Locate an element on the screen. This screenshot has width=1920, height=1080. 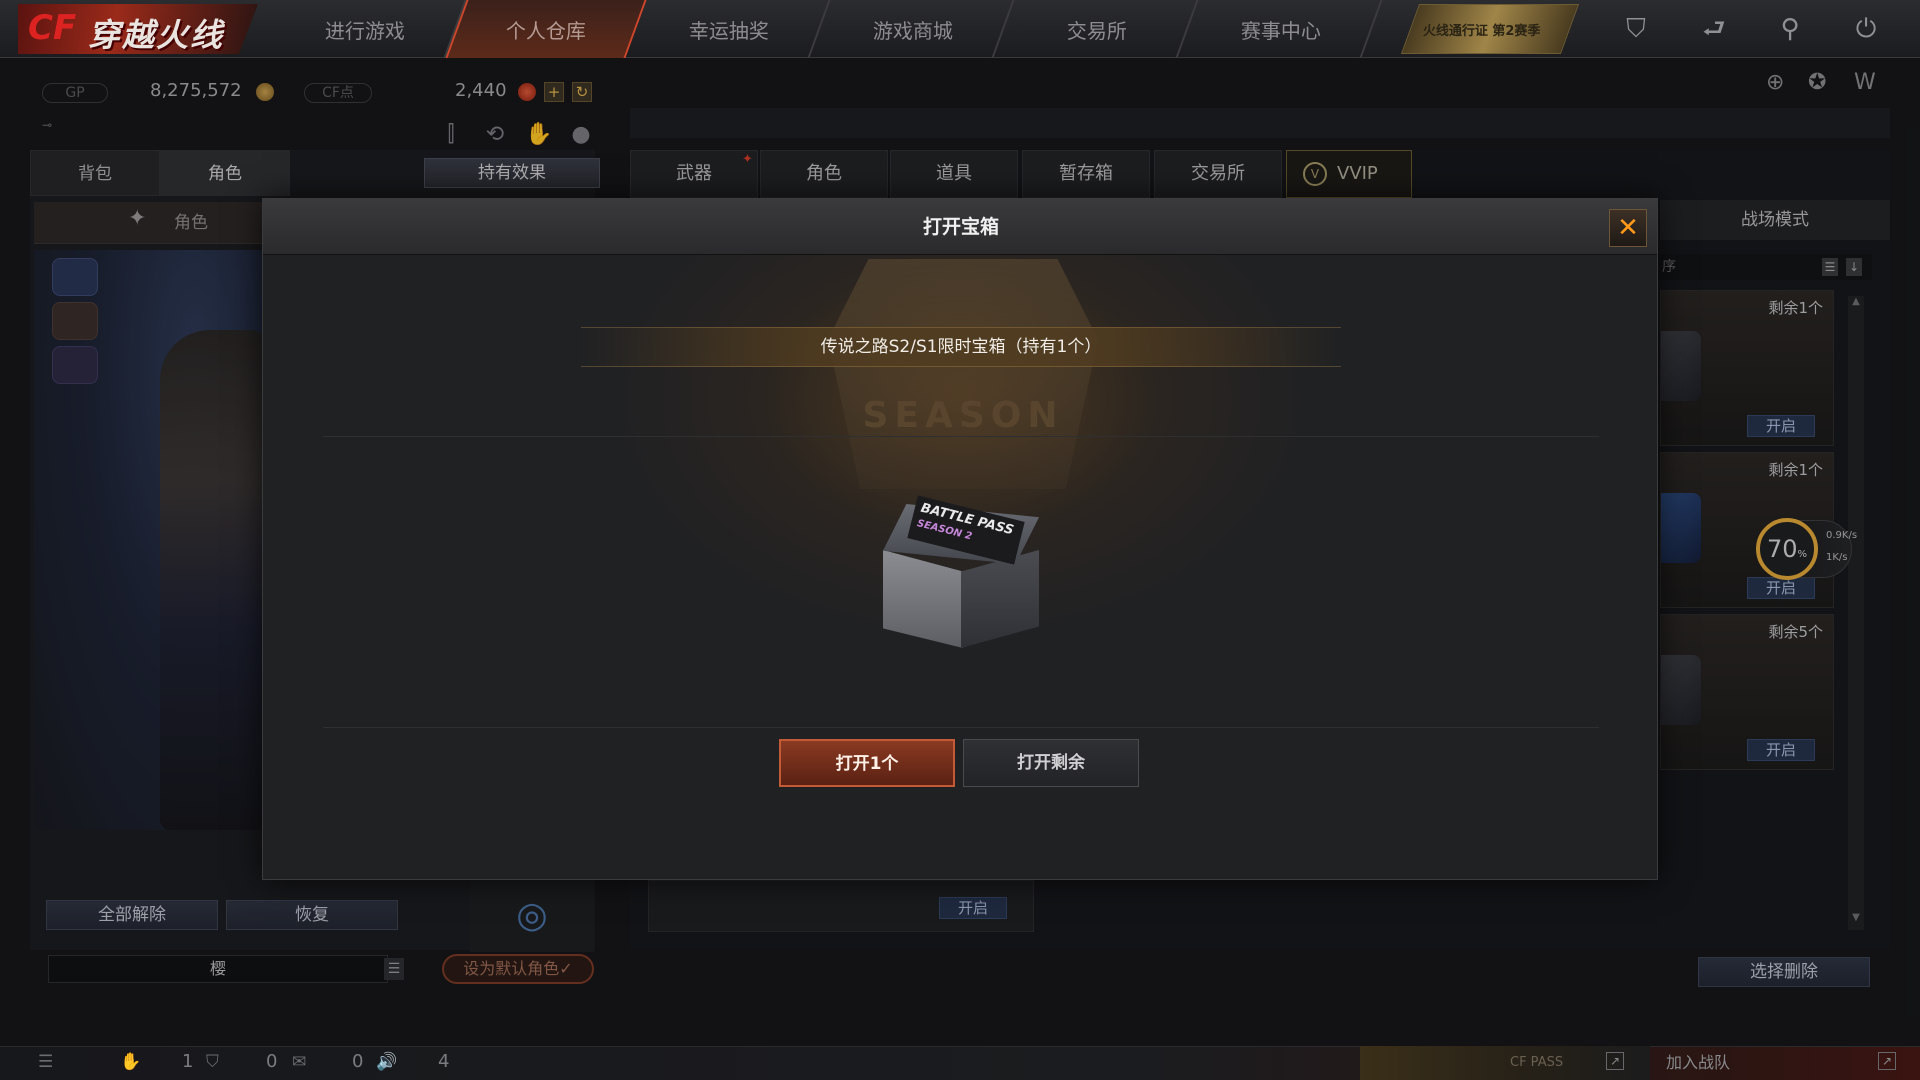
menu-icon: ☰ is located at coordinates (45, 1062).